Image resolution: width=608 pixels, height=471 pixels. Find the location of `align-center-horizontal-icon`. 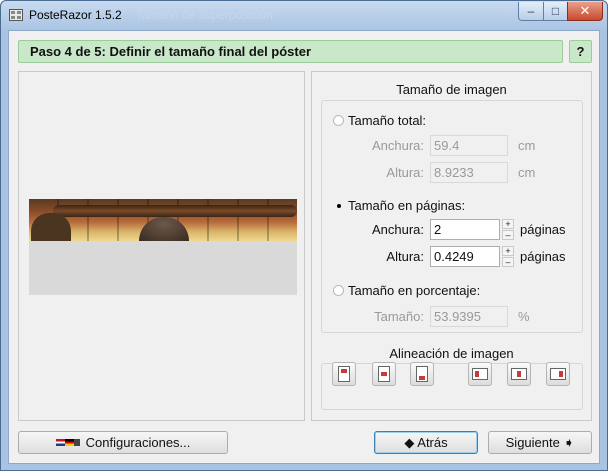

align-center-horizontal-icon is located at coordinates (519, 374).